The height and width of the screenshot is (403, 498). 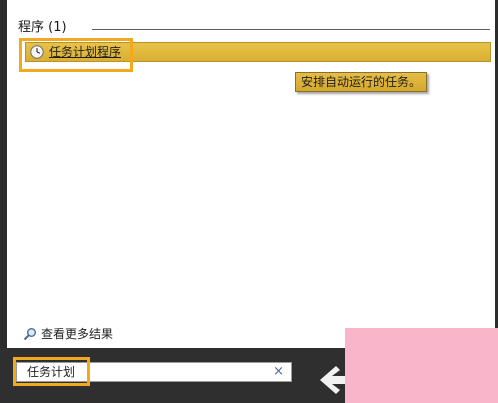 What do you see at coordinates (421, 365) in the screenshot?
I see `pink-overlay` at bounding box center [421, 365].